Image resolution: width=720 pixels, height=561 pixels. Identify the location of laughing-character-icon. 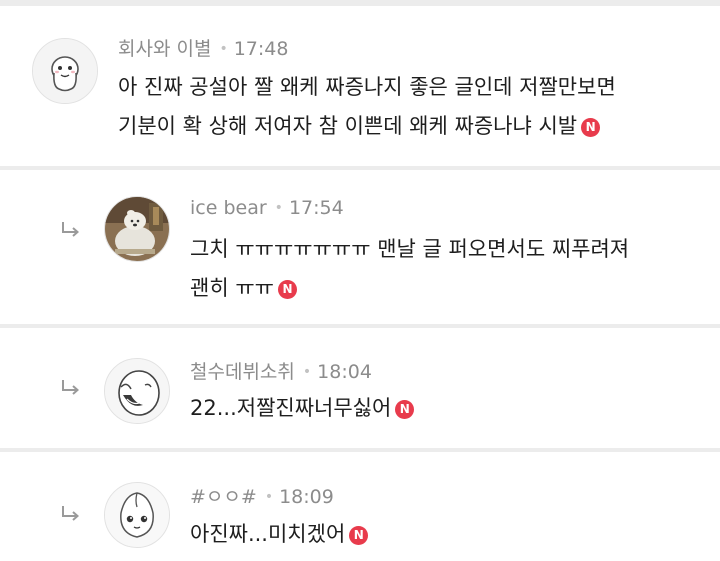
(137, 391).